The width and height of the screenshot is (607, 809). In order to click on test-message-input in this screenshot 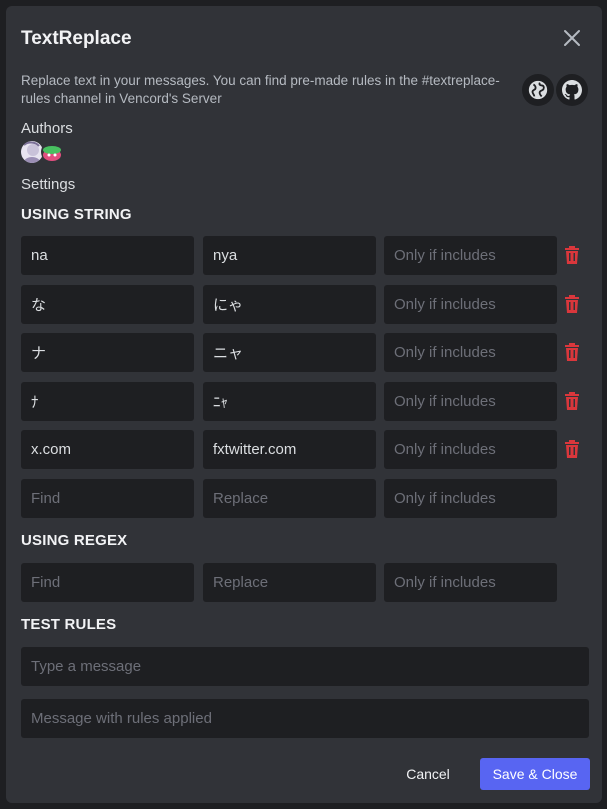, I will do `click(305, 666)`.